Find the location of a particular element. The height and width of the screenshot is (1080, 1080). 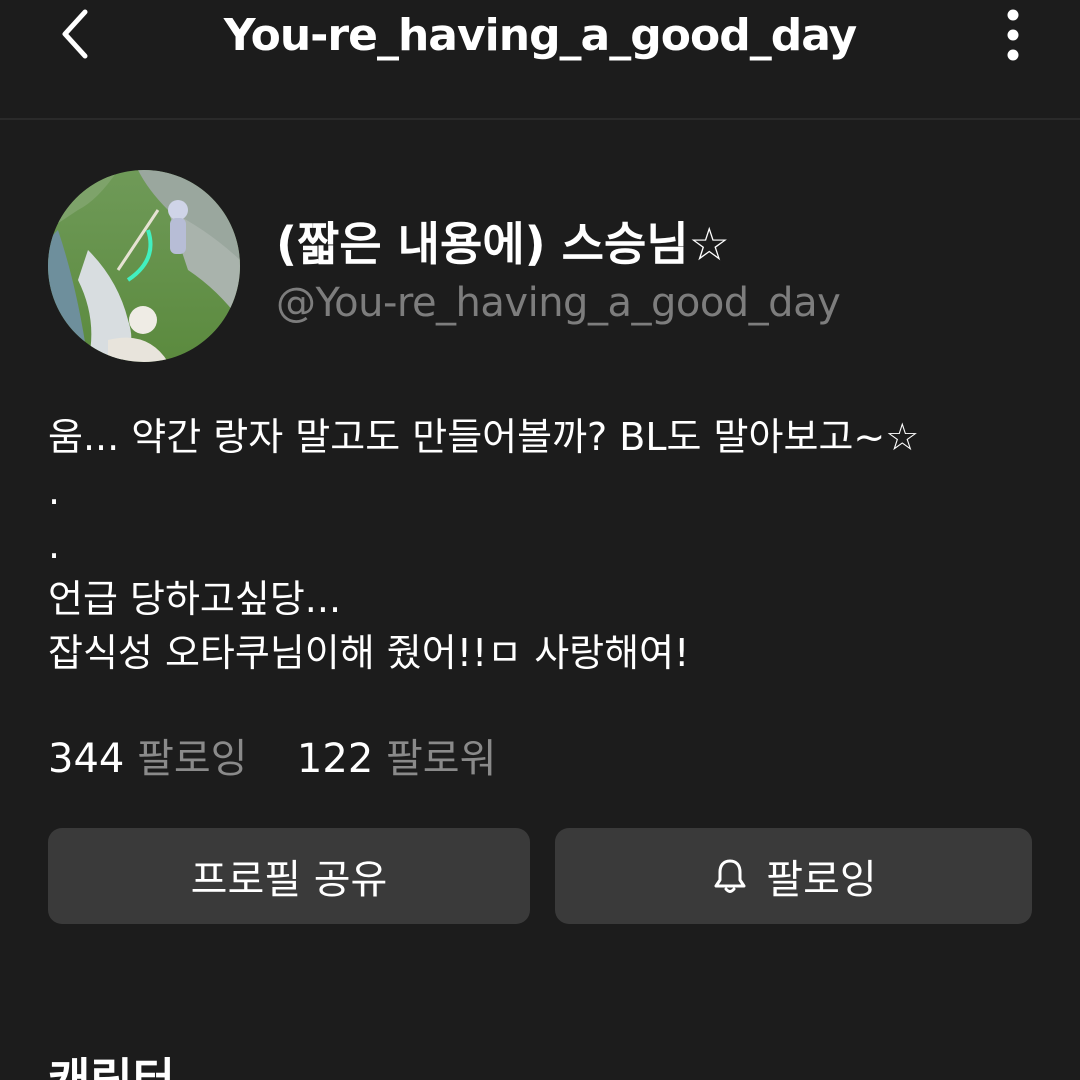

followers-count: 122 is located at coordinates (335, 759).